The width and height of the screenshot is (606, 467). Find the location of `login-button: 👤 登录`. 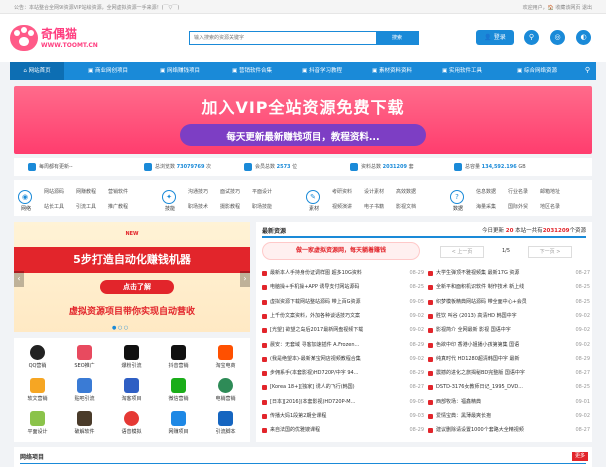

login-button: 👤 登录 is located at coordinates (495, 37).